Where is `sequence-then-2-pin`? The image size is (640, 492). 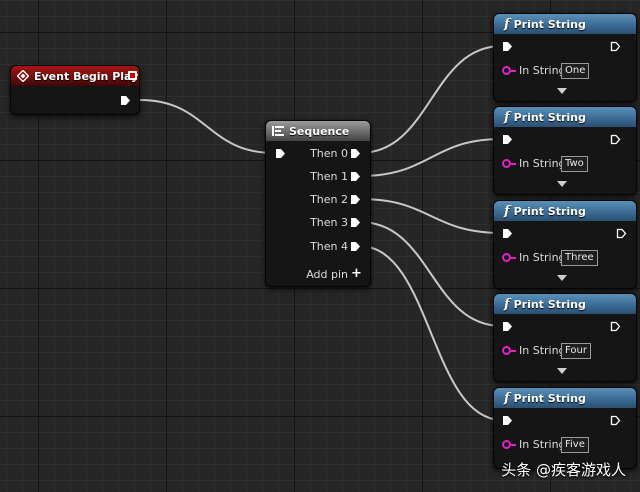 sequence-then-2-pin is located at coordinates (355, 199).